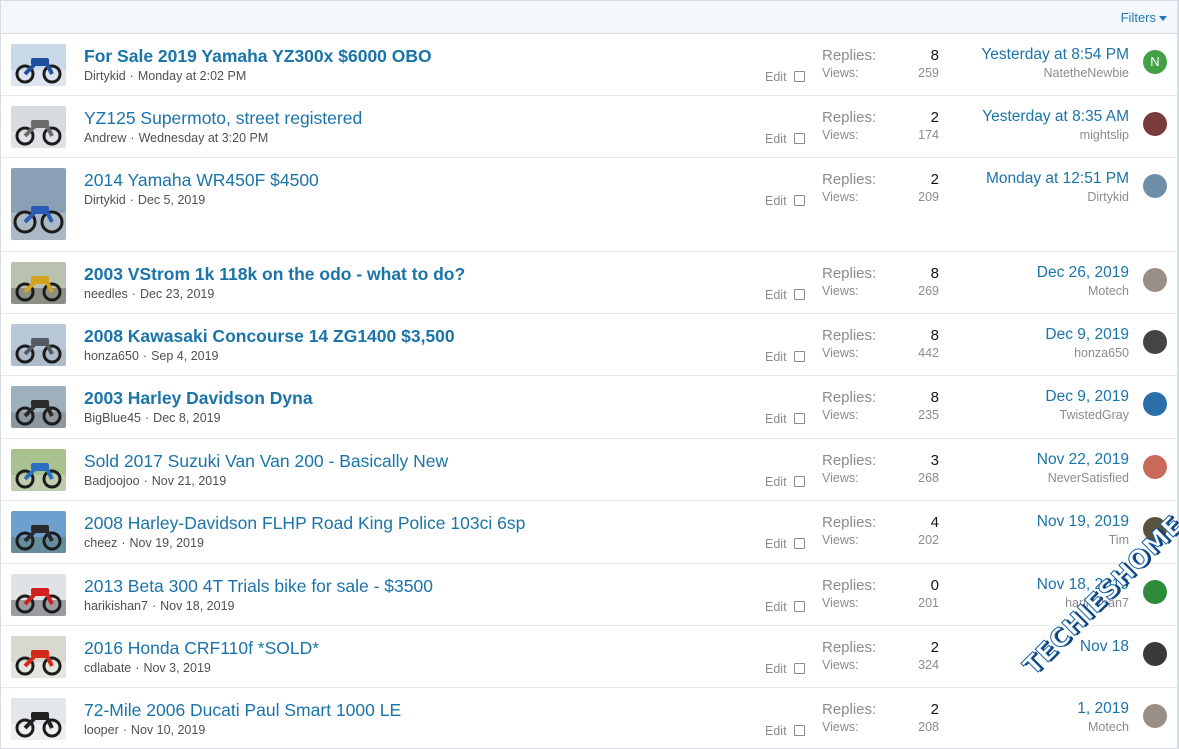 Image resolution: width=1179 pixels, height=749 pixels. I want to click on thread-title: 2008 Kawasaki Concourse 14 ZG1400 $3,500, so click(269, 336).